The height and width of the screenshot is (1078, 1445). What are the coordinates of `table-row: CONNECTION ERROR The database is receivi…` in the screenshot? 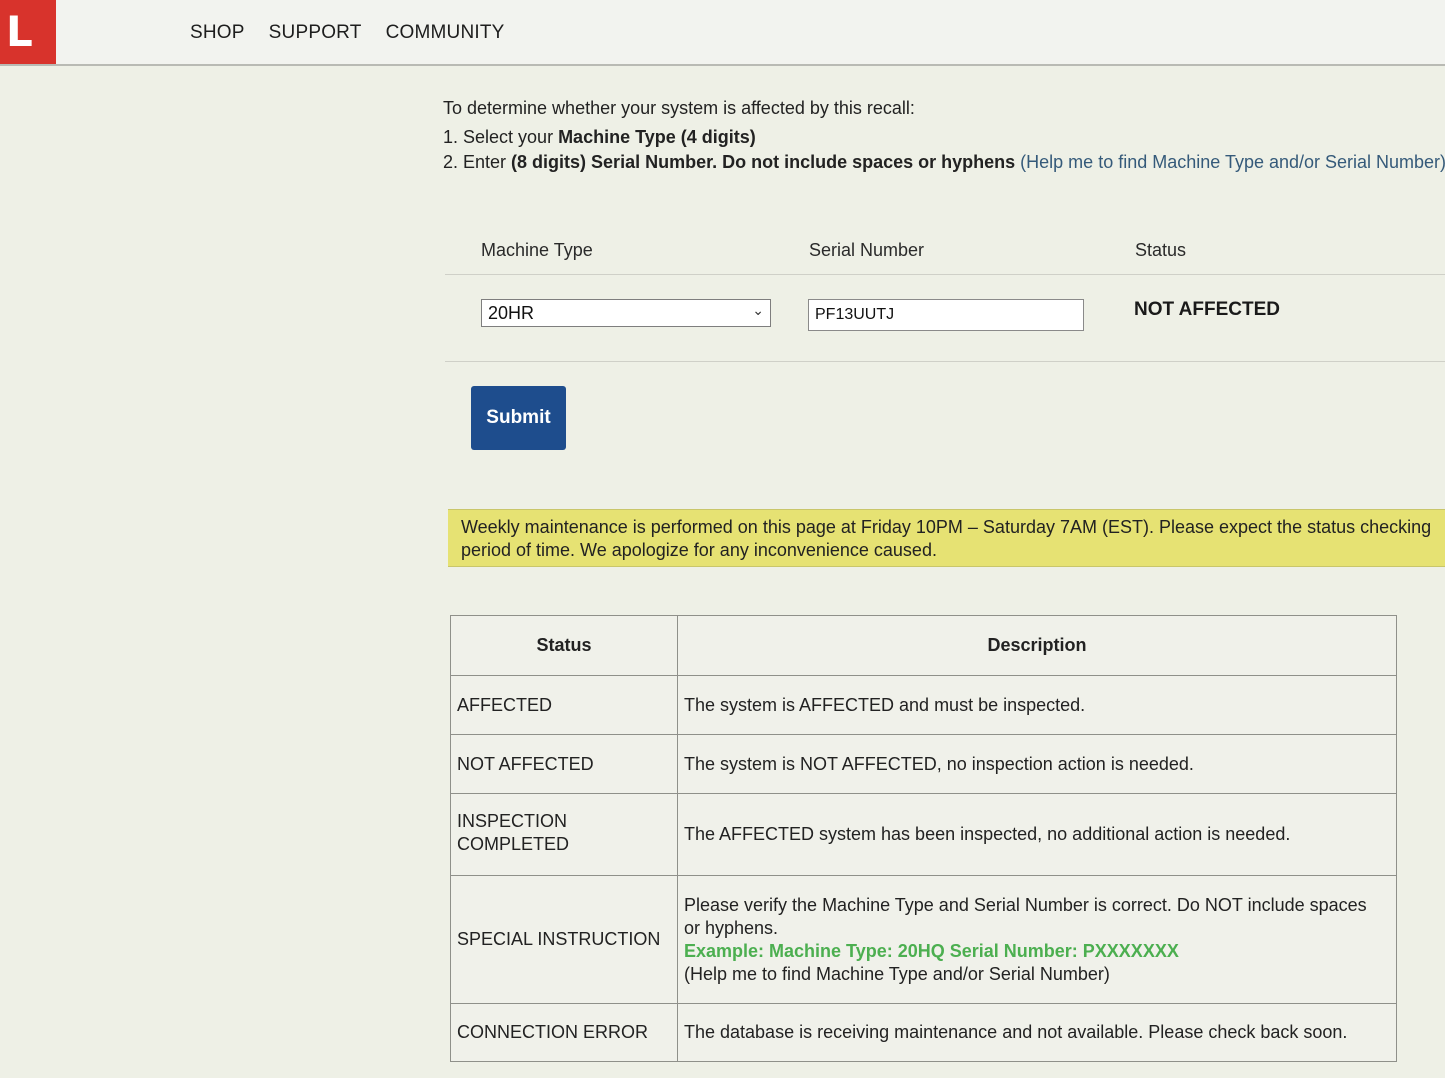 It's located at (923, 1032).